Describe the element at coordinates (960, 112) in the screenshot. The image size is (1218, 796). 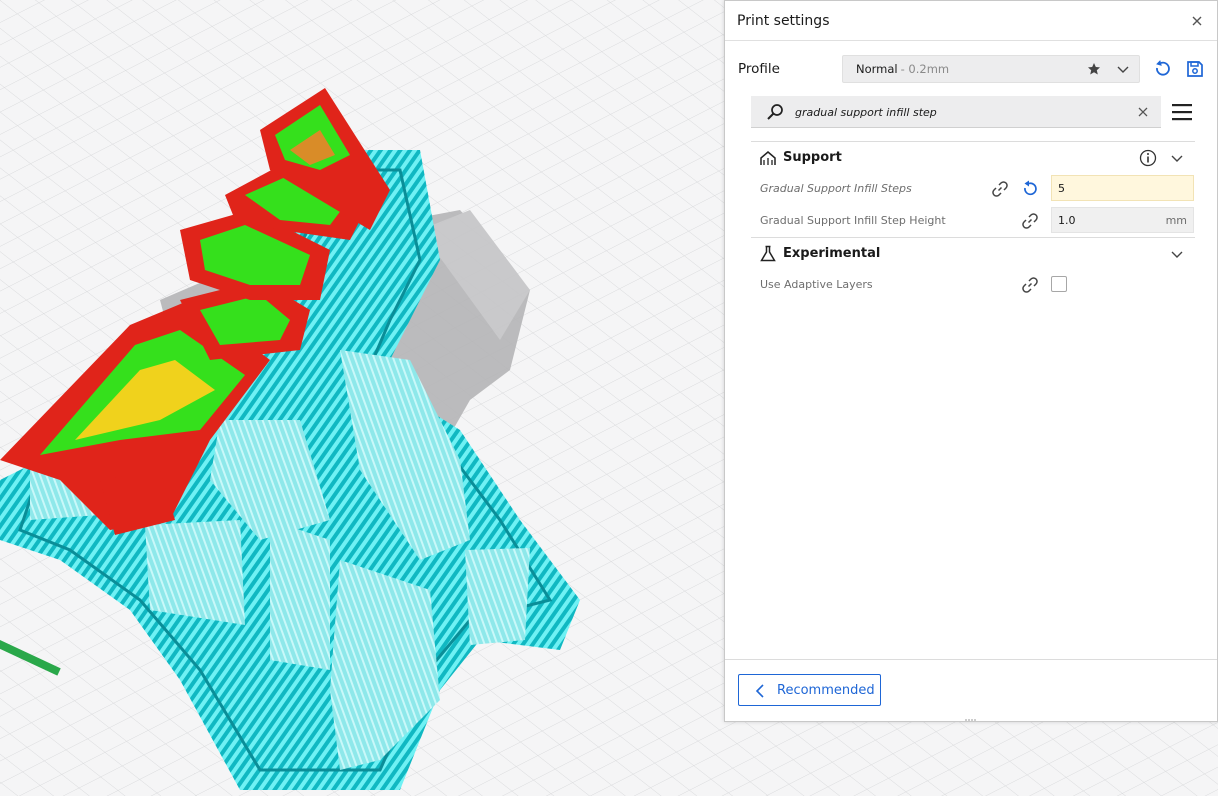
I see `search-input` at that location.